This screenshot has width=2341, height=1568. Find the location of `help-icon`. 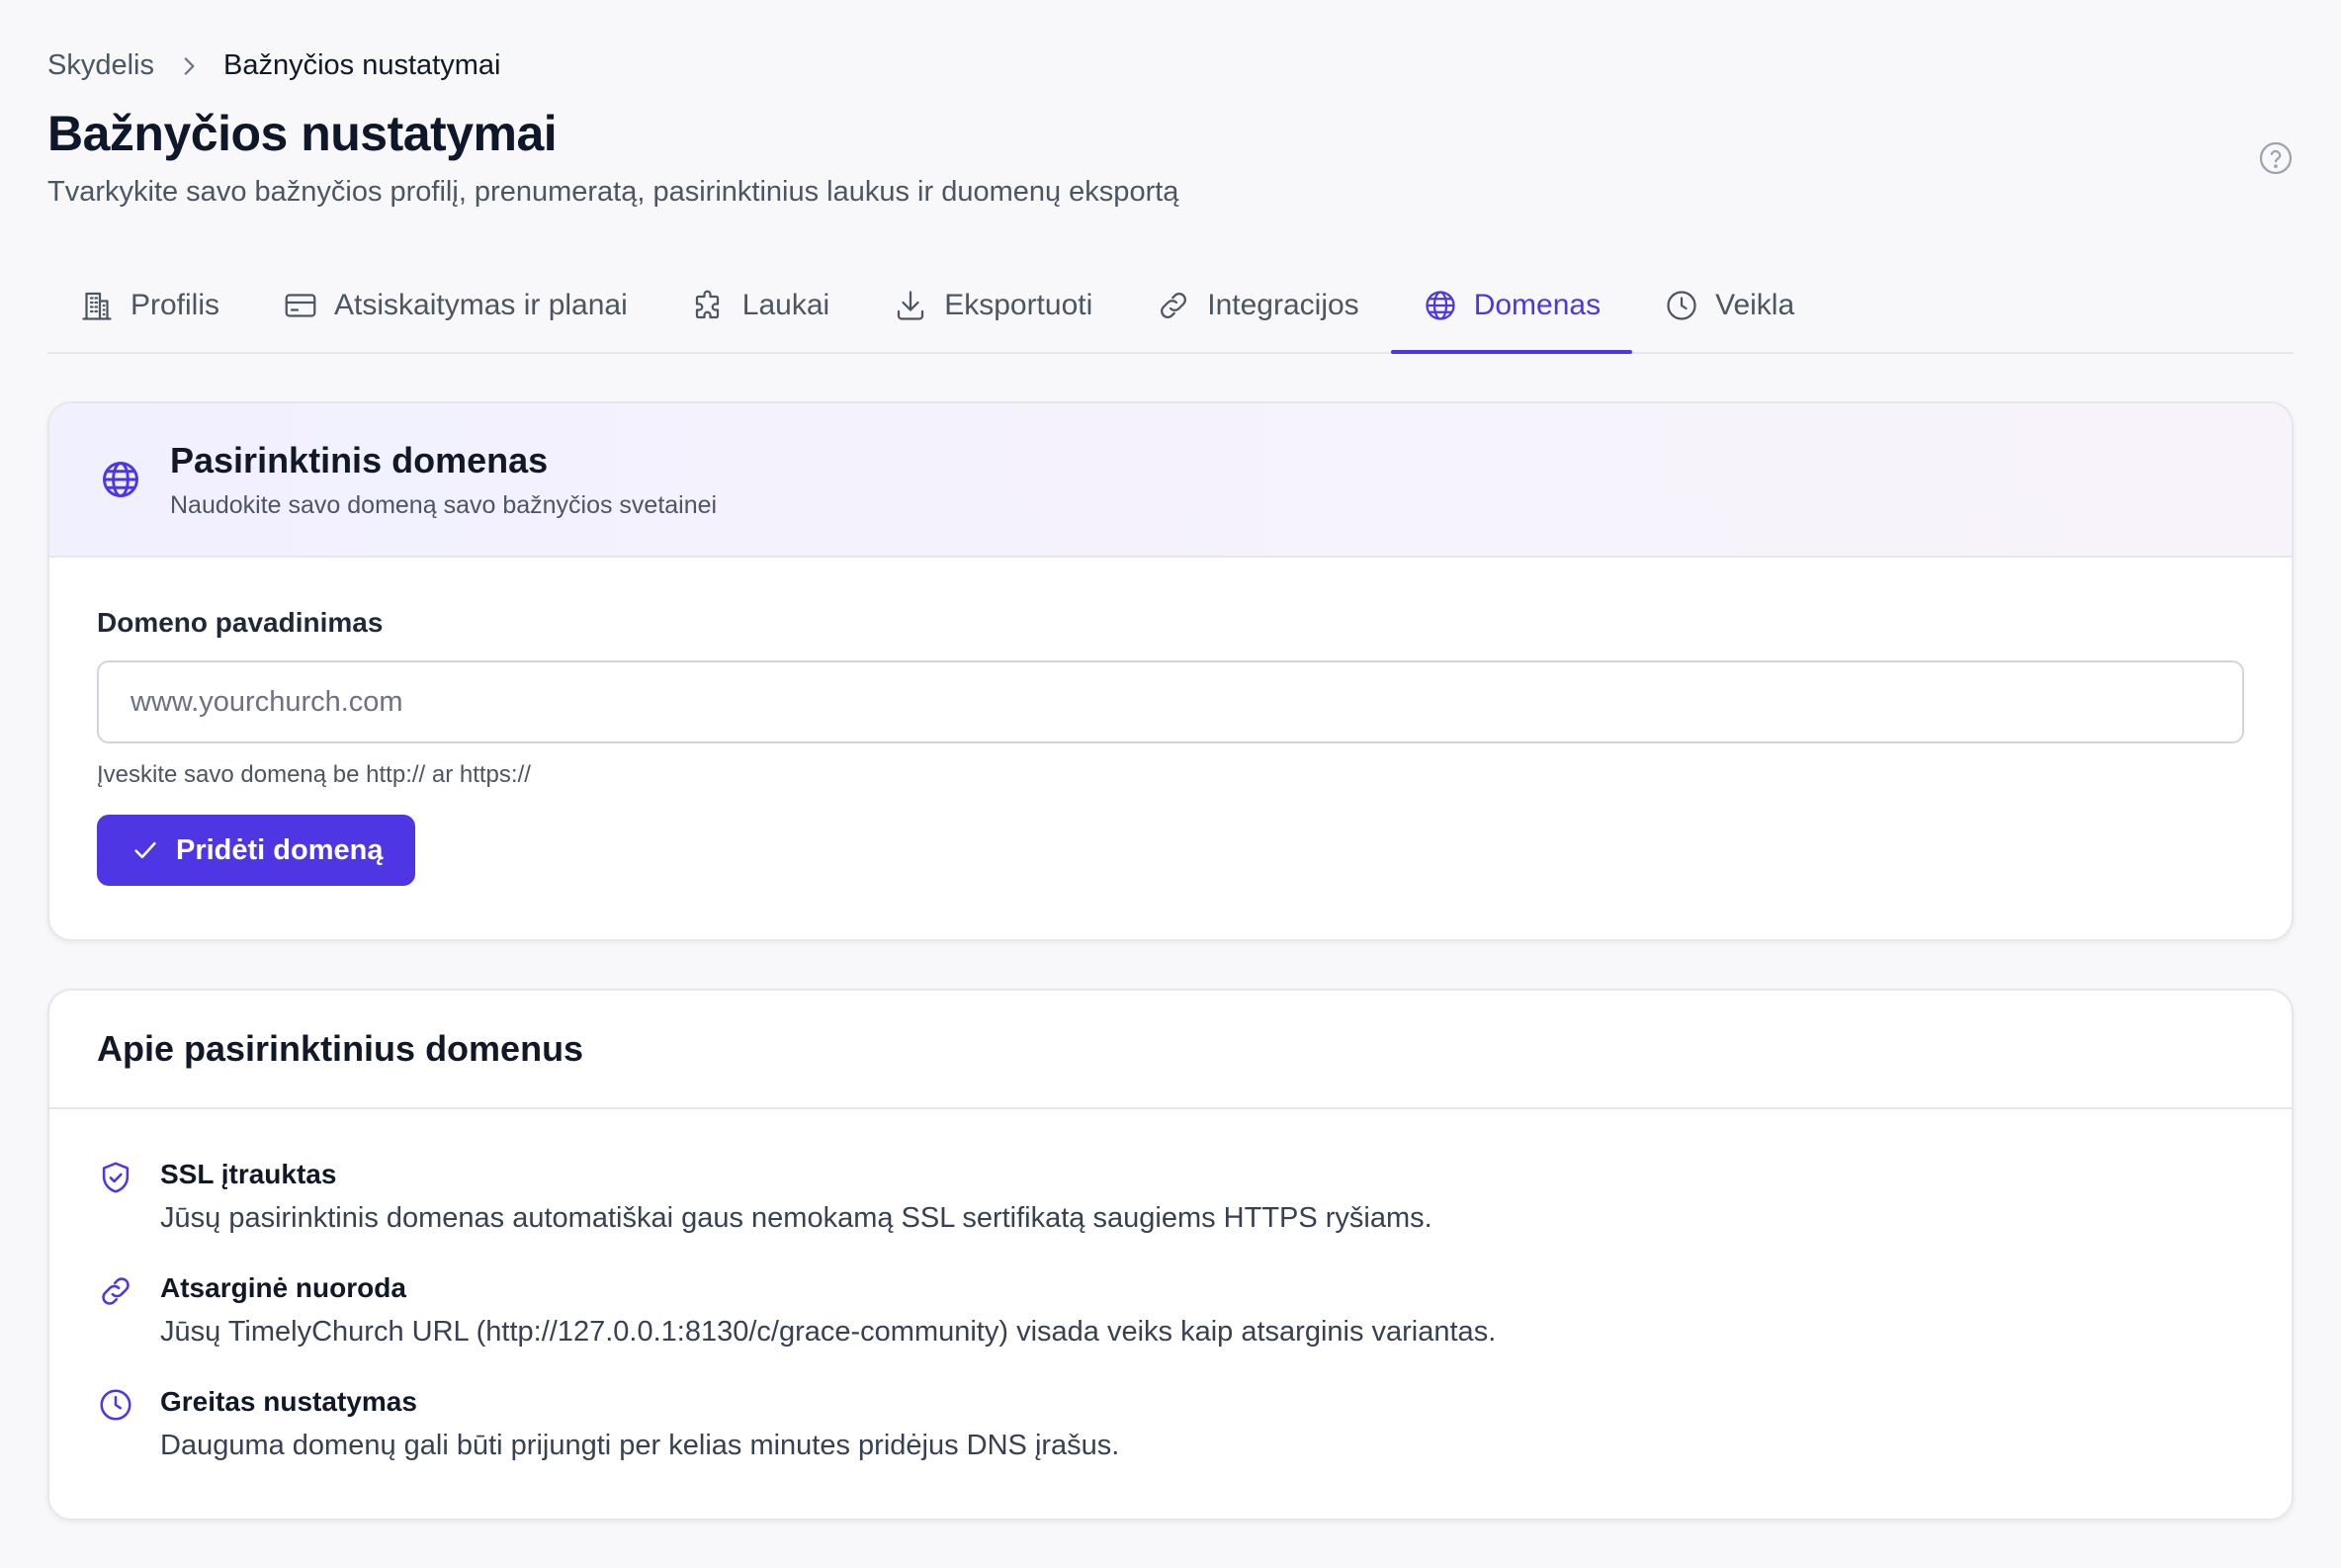

help-icon is located at coordinates (2276, 158).